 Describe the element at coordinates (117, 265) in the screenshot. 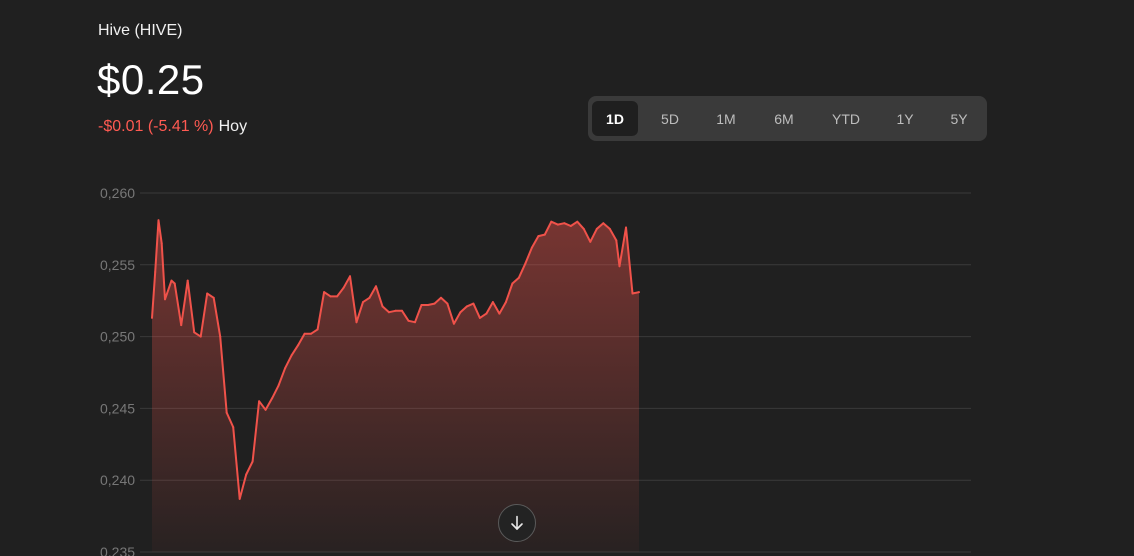

I see `y-tick-label: 0,255` at that location.